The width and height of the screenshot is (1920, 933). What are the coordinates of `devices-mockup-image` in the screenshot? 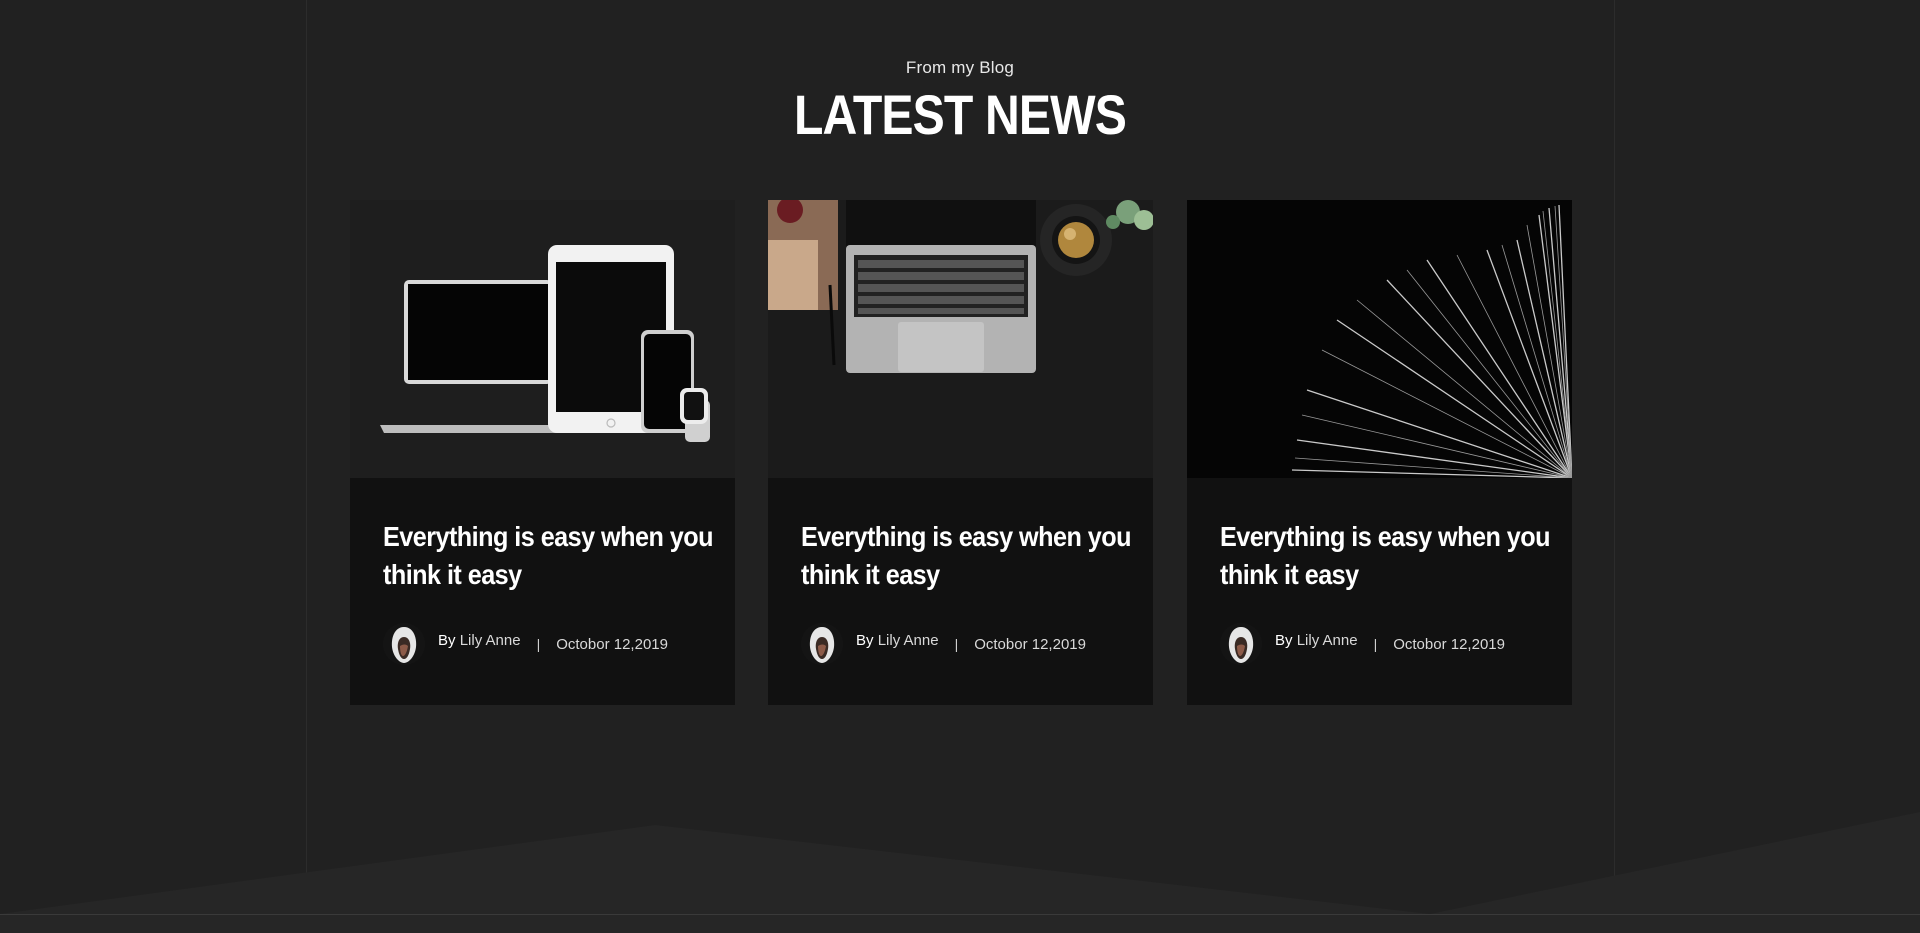 It's located at (542, 339).